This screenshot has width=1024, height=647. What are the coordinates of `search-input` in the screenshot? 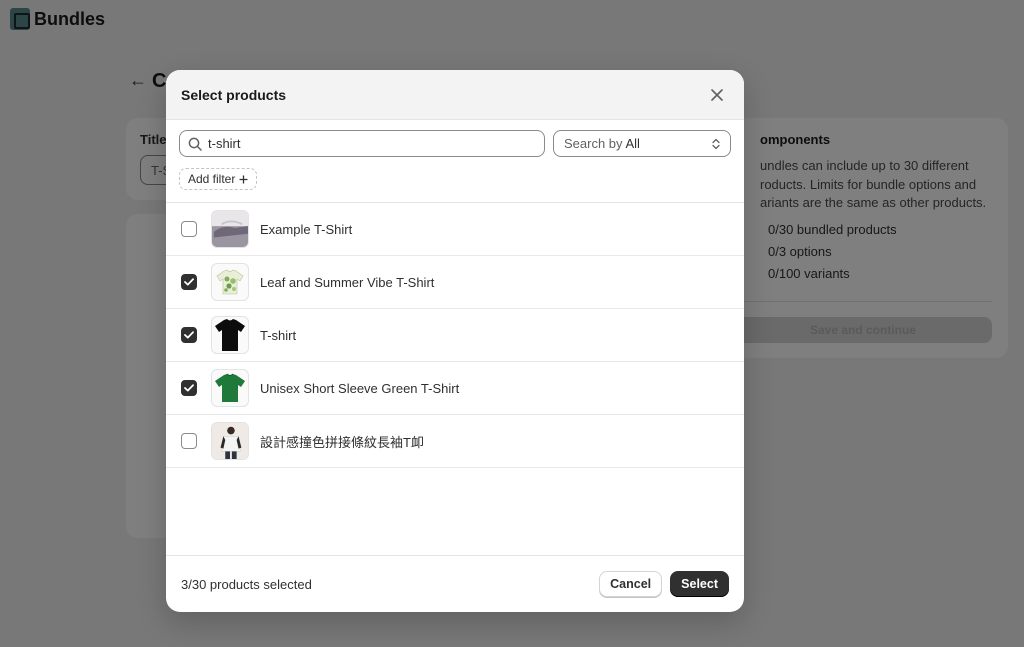 It's located at (372, 143).